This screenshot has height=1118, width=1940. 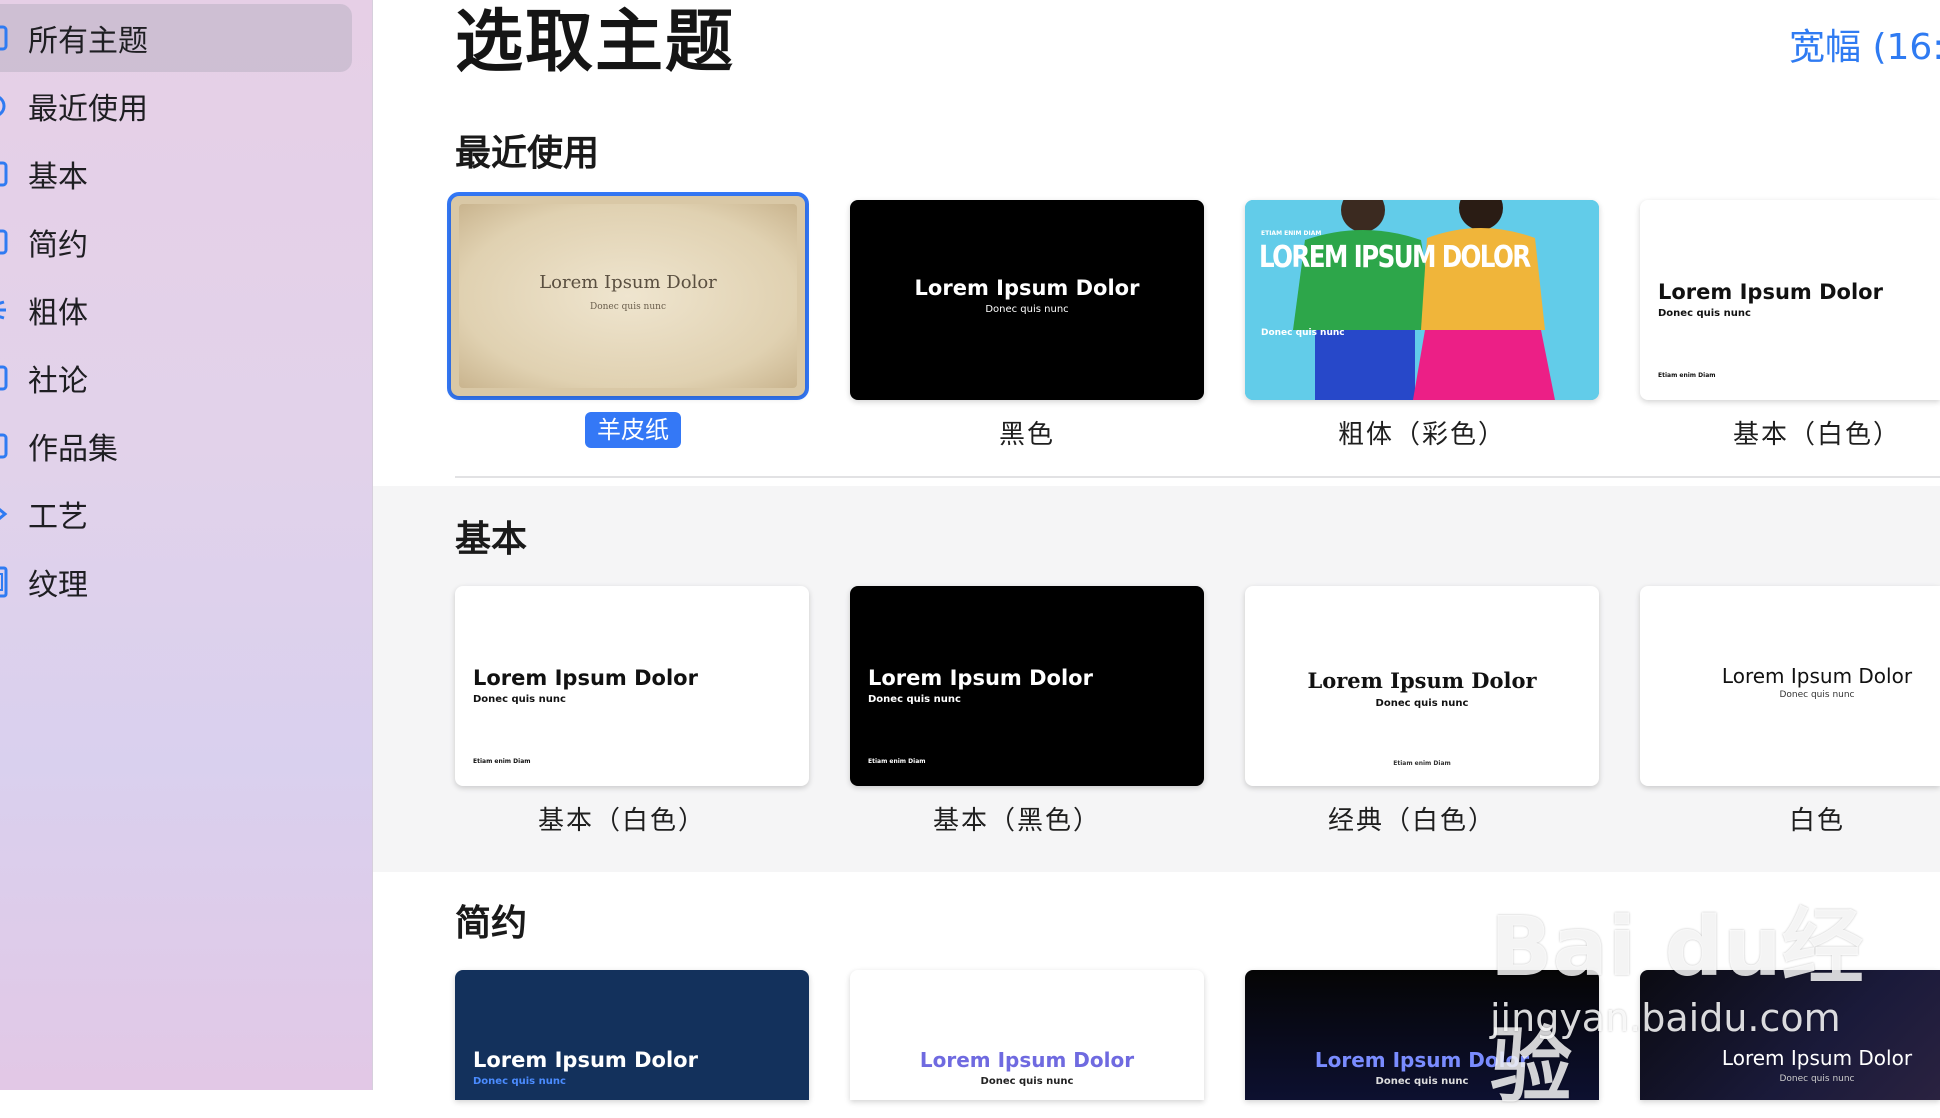 I want to click on parchment-texture, so click(x=628, y=296).